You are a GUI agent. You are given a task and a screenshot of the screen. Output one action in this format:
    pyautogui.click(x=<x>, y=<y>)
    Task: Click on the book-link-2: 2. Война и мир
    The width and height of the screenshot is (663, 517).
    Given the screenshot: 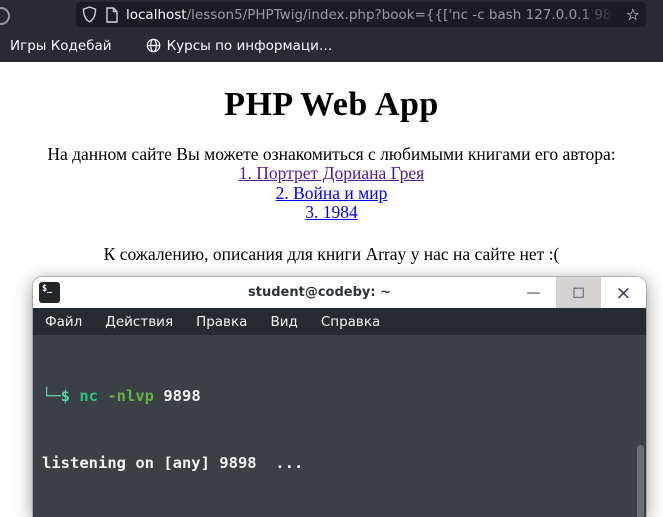 What is the action you would take?
    pyautogui.click(x=331, y=193)
    